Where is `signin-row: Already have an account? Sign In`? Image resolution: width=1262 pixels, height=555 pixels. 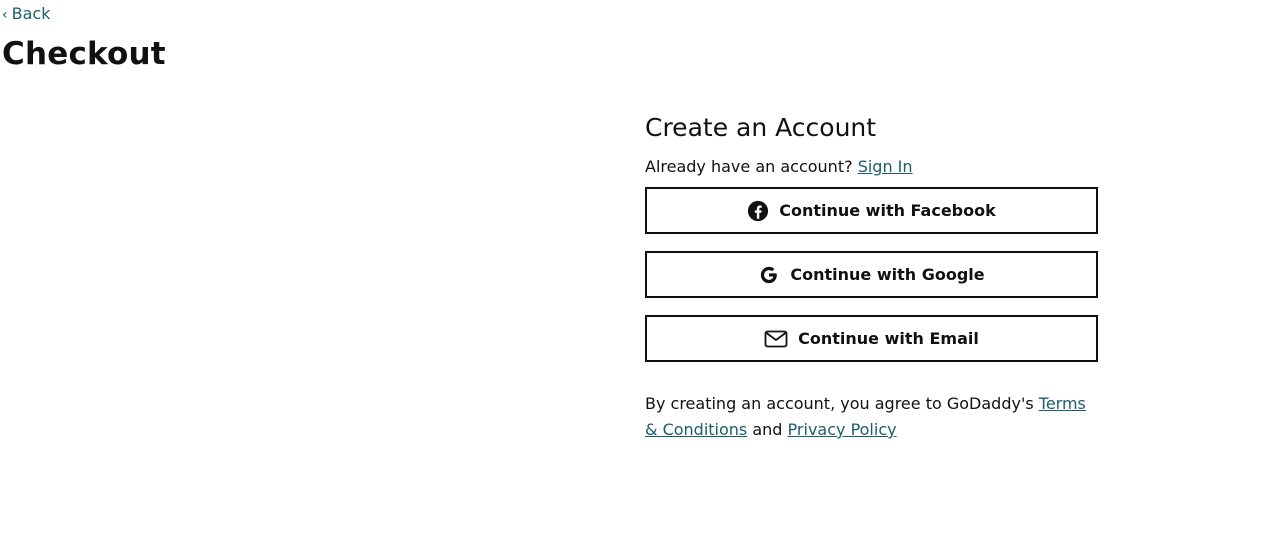
signin-row: Already have an account? Sign In is located at coordinates (871, 167).